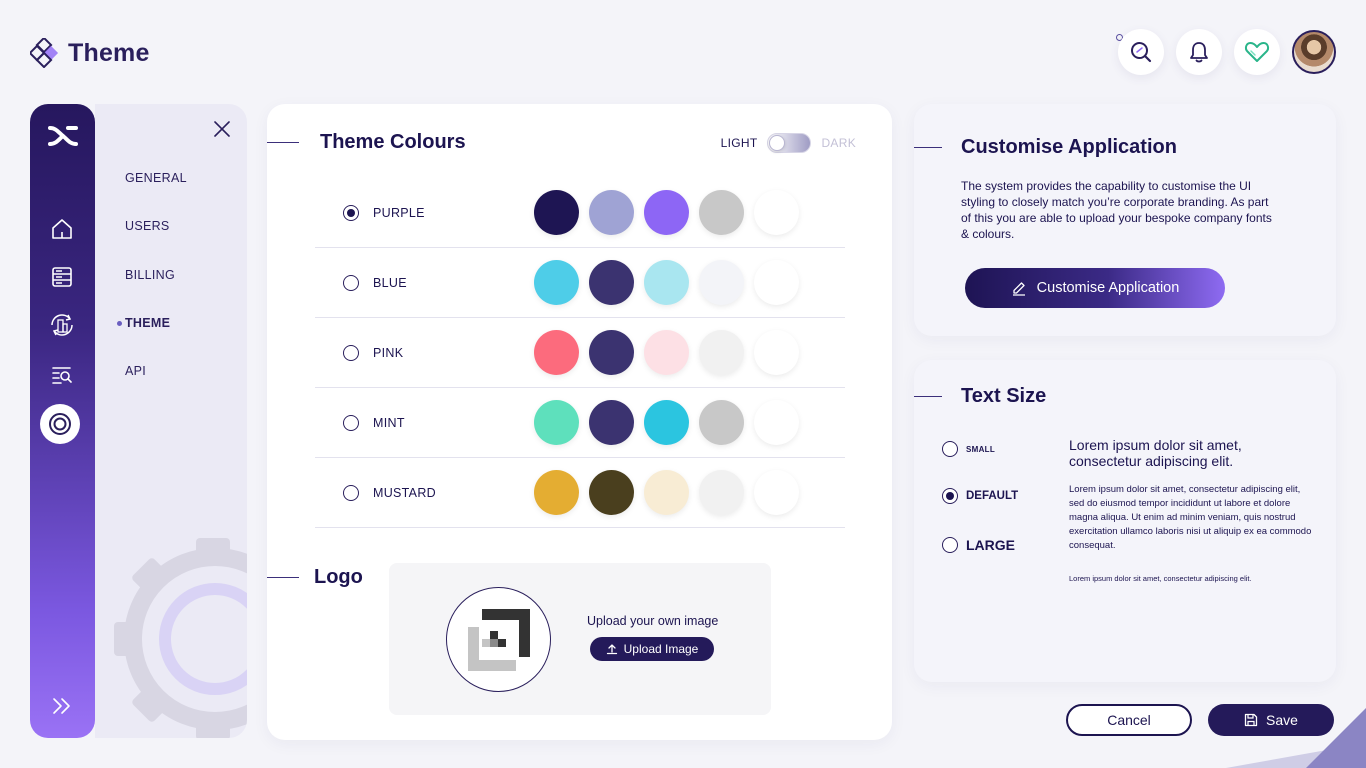 The height and width of the screenshot is (768, 1366). Describe the element at coordinates (498, 639) in the screenshot. I see `logo-placeholder-icon` at that location.